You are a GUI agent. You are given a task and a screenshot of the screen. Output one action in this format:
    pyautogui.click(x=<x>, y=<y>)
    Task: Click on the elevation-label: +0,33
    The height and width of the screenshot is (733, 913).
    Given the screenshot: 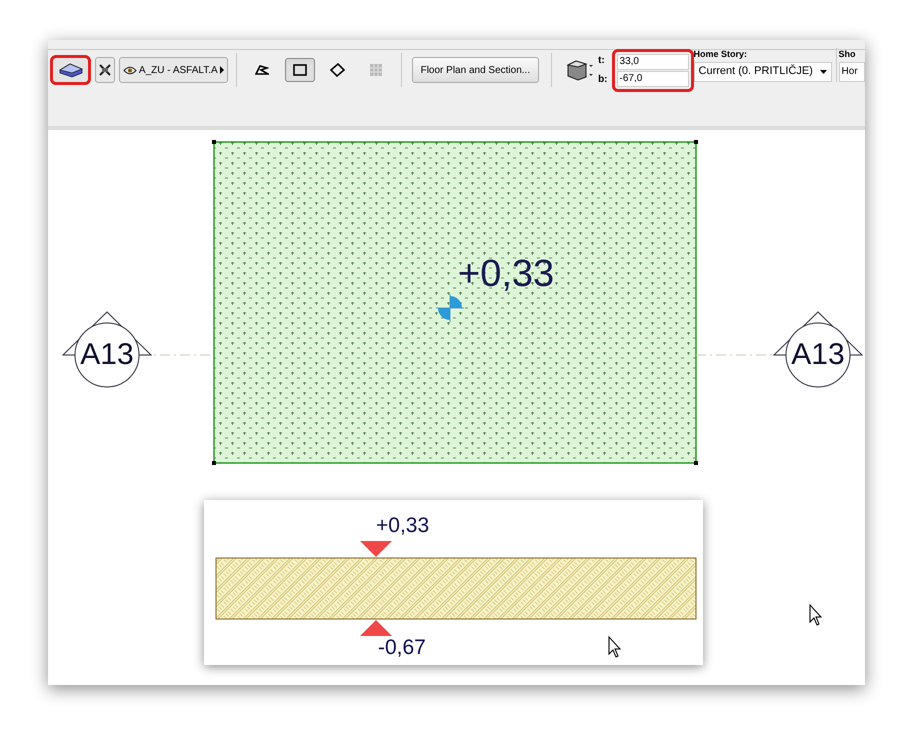 What is the action you would take?
    pyautogui.click(x=506, y=274)
    